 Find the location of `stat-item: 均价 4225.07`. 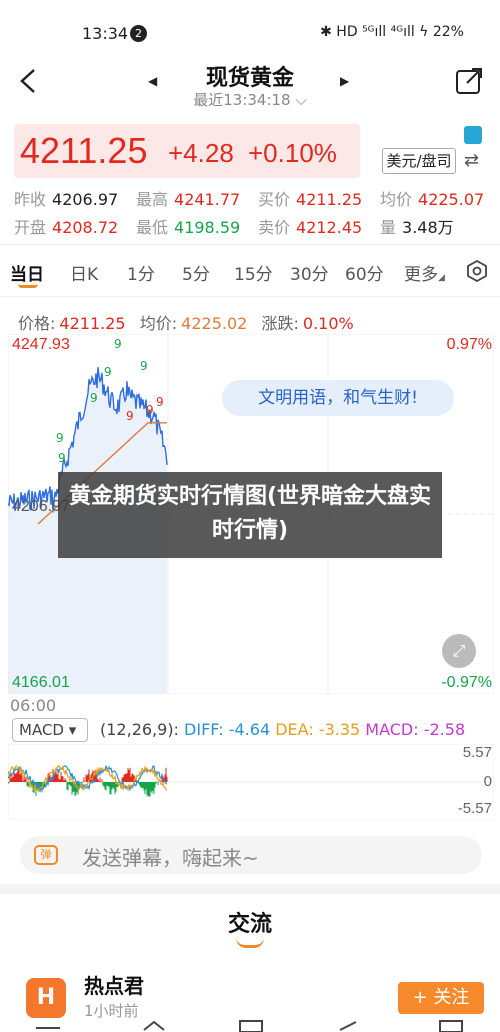

stat-item: 均价 4225.07 is located at coordinates (432, 198).